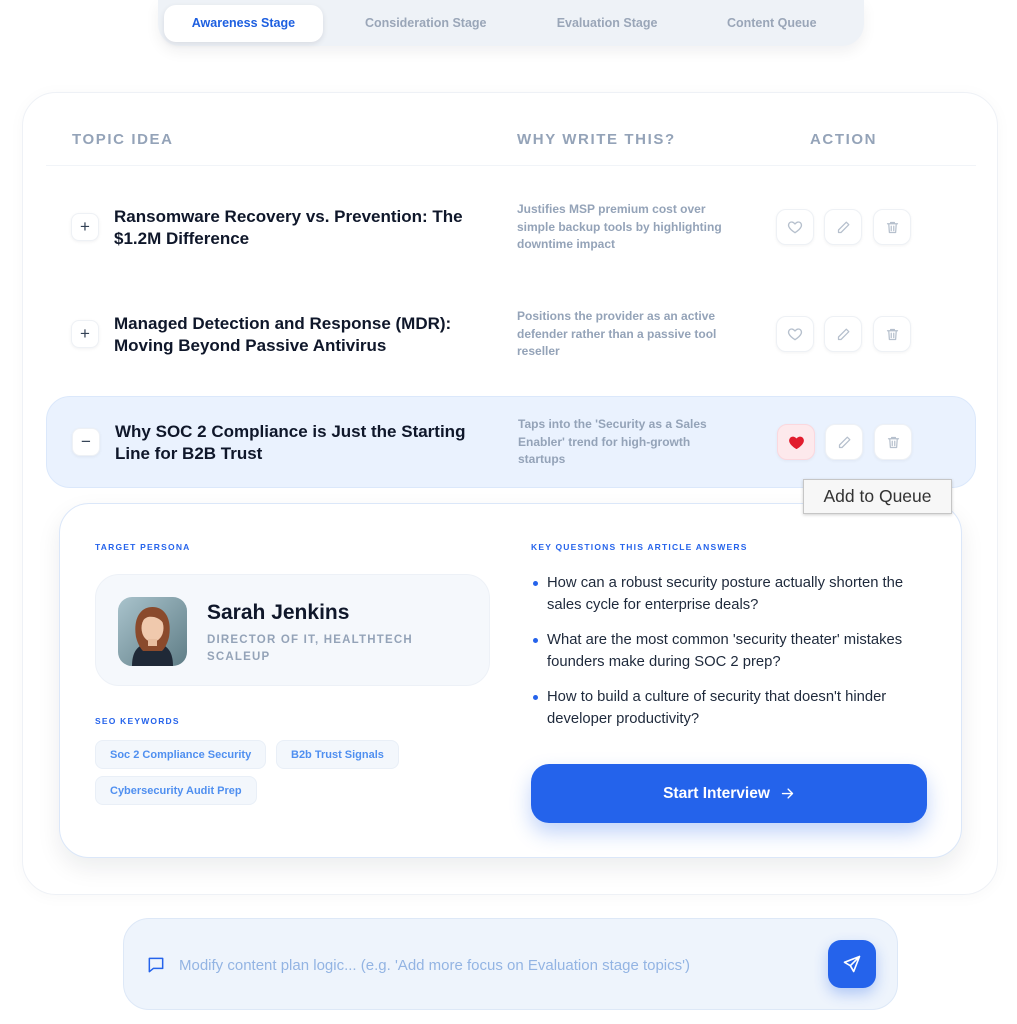  I want to click on message-square-icon, so click(156, 965).